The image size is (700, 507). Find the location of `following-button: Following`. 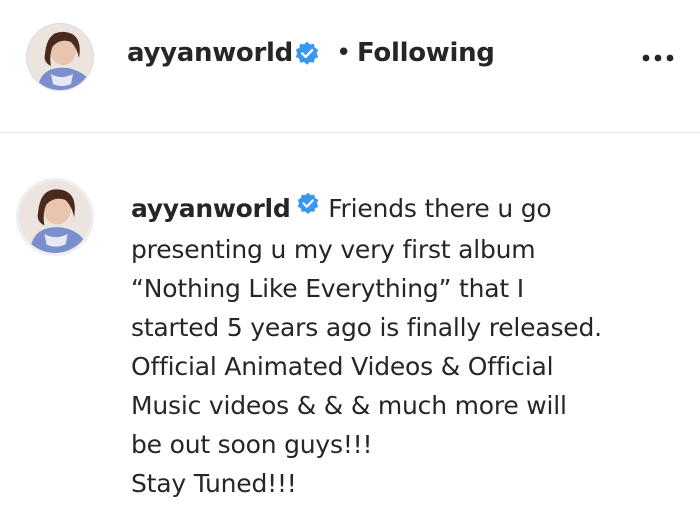

following-button: Following is located at coordinates (426, 53).